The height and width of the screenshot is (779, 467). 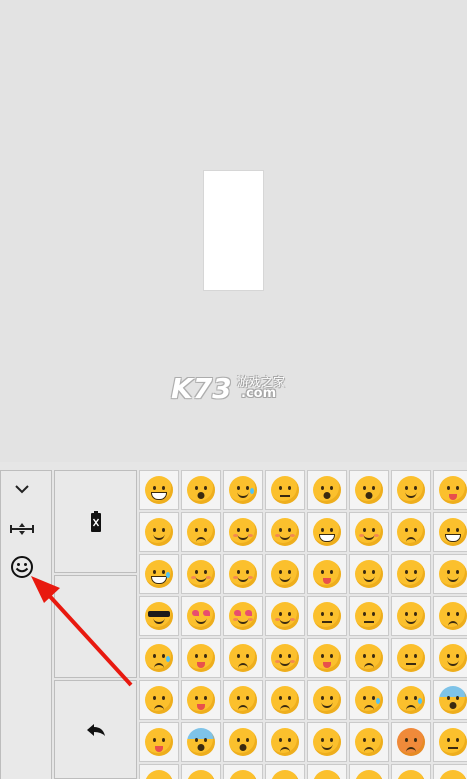 What do you see at coordinates (285, 574) in the screenshot?
I see `emoji-happy` at bounding box center [285, 574].